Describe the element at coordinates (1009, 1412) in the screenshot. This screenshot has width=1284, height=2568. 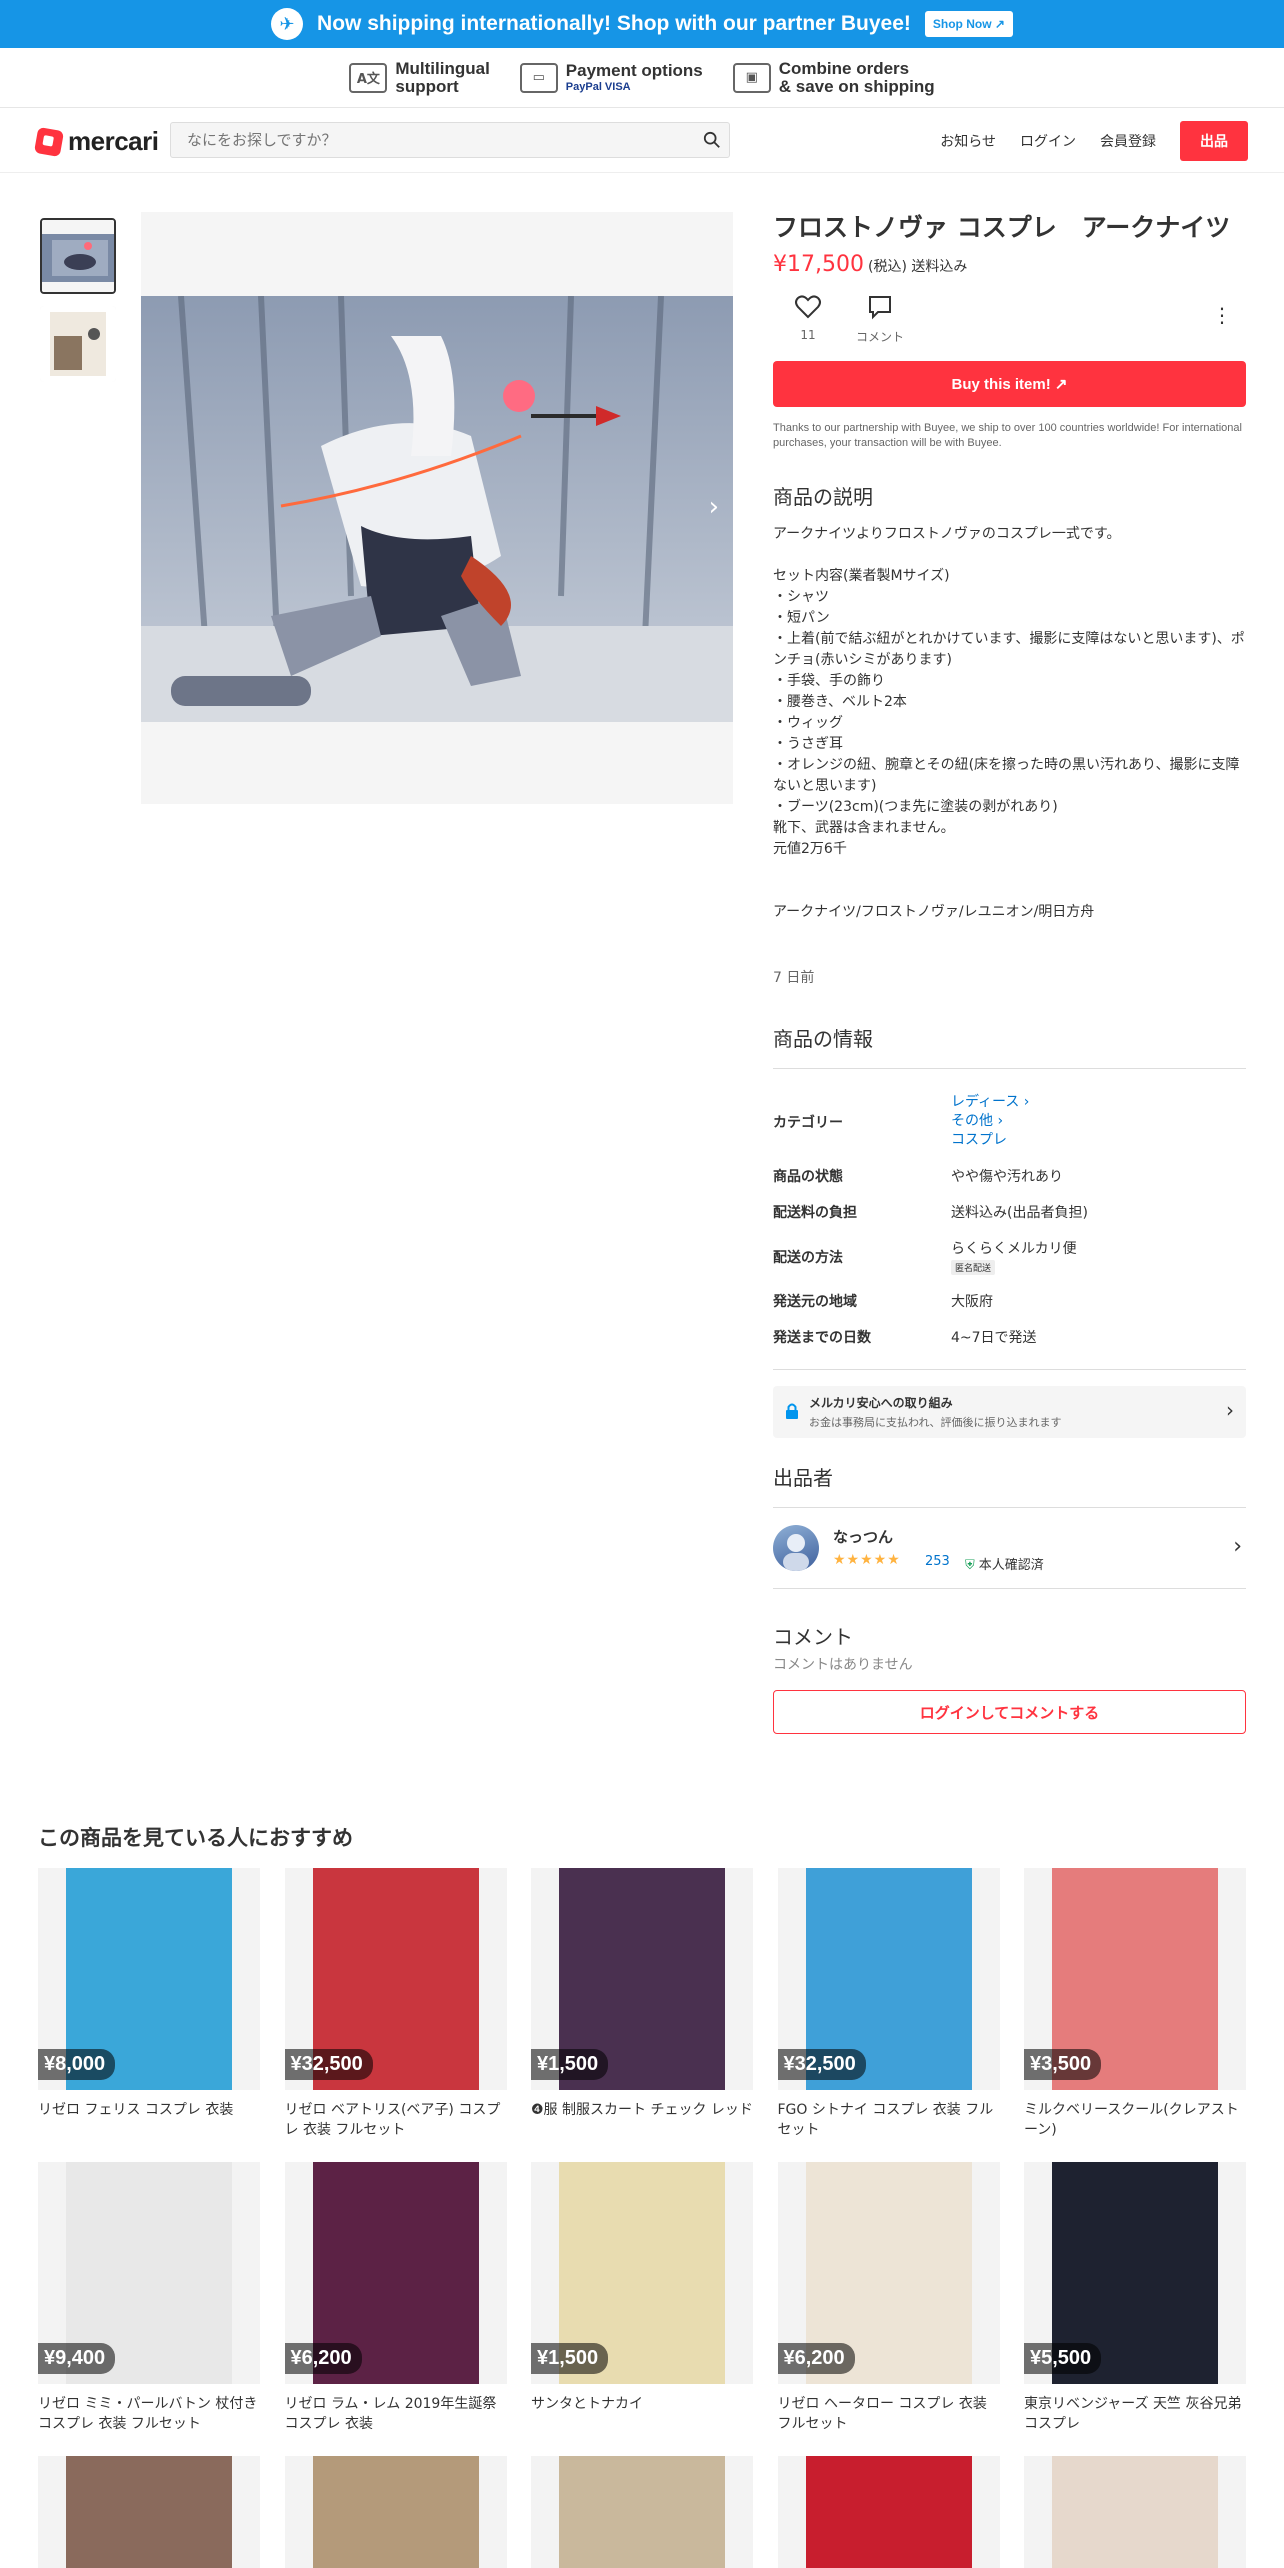
I see `safety-banner: メルカリ安心への取り組み お金は事務局に支払われ、評価後に振り込まれます ›` at that location.